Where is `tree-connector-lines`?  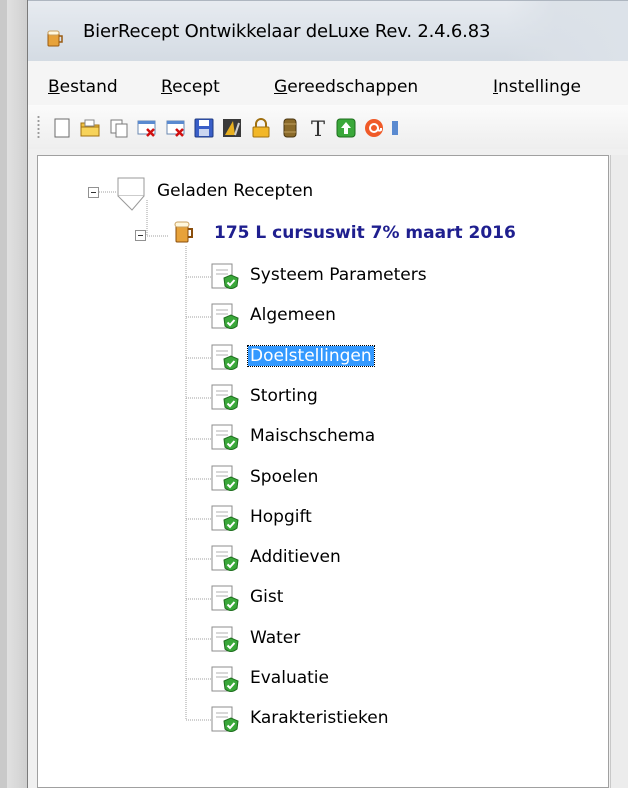 tree-connector-lines is located at coordinates (155, 456).